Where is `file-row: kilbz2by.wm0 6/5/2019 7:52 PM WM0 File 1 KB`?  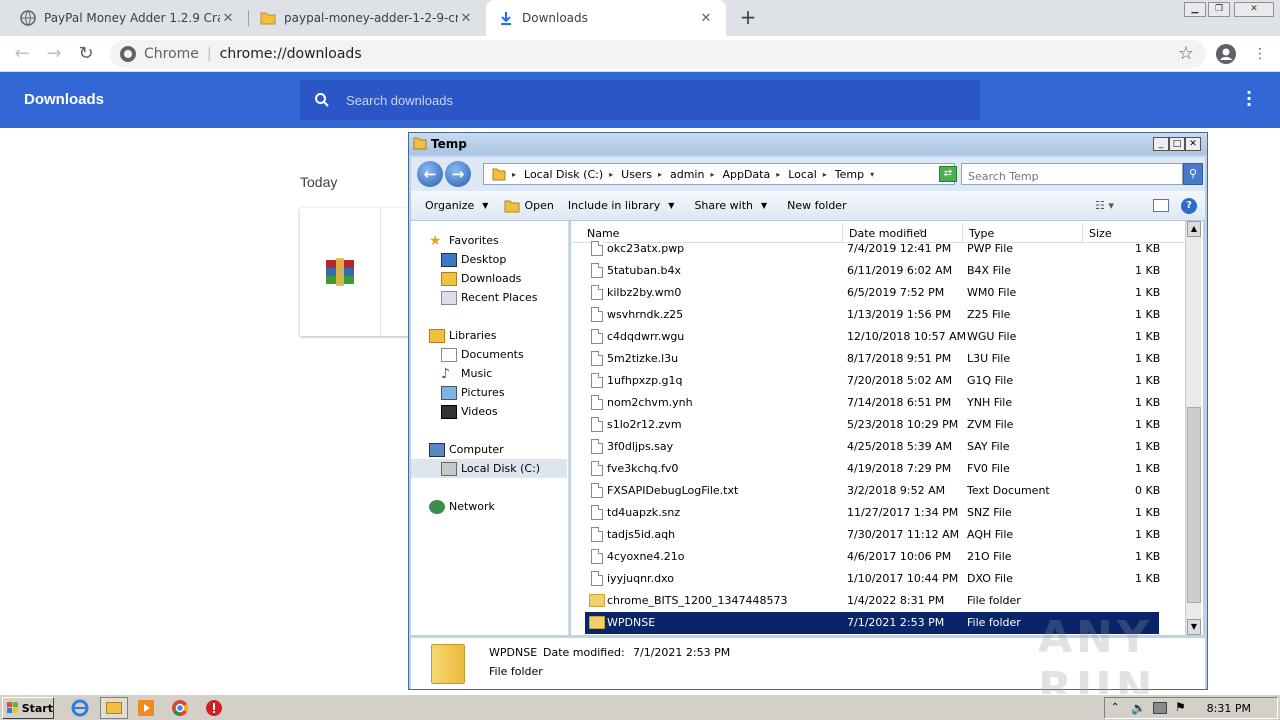
file-row: kilbz2by.wm0 6/5/2019 7:52 PM WM0 File 1 KB is located at coordinates (872, 293).